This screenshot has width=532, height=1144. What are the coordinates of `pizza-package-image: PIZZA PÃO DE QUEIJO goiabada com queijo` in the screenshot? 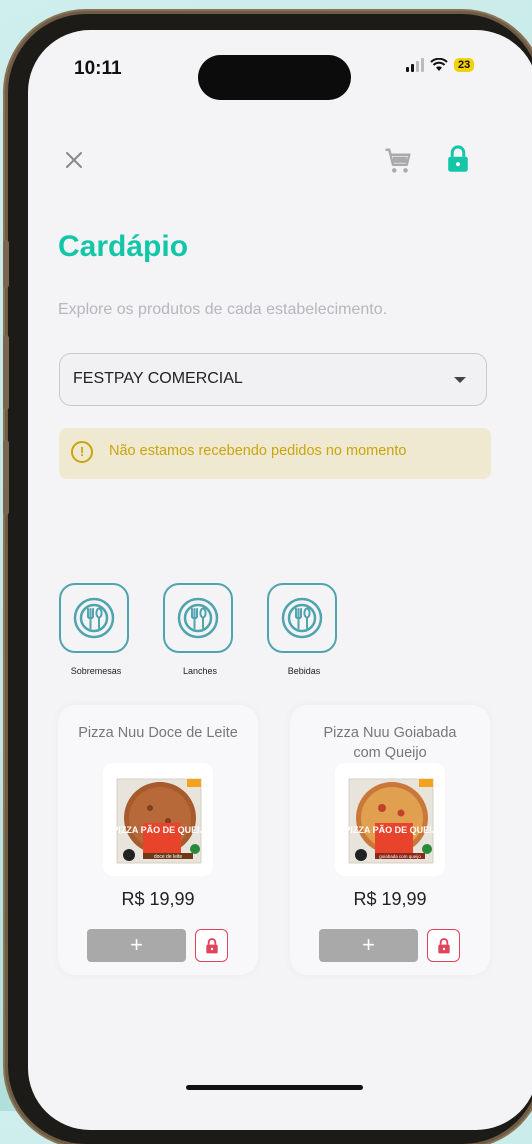 It's located at (394, 821).